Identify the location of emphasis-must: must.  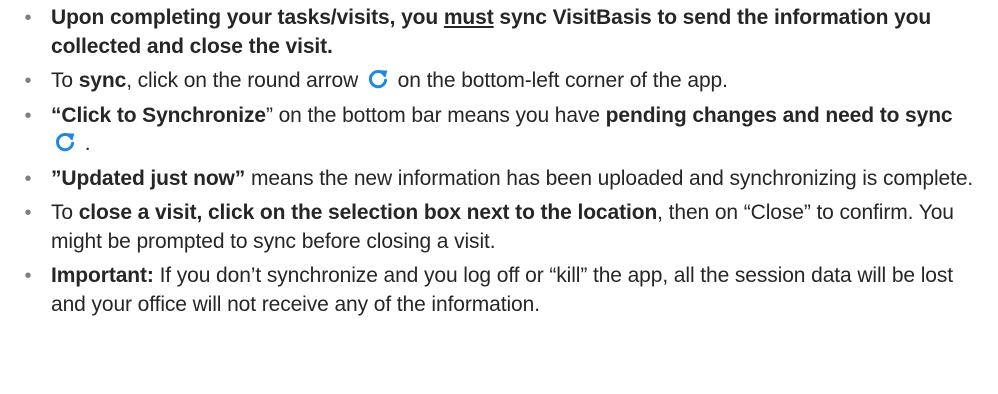
(468, 17).